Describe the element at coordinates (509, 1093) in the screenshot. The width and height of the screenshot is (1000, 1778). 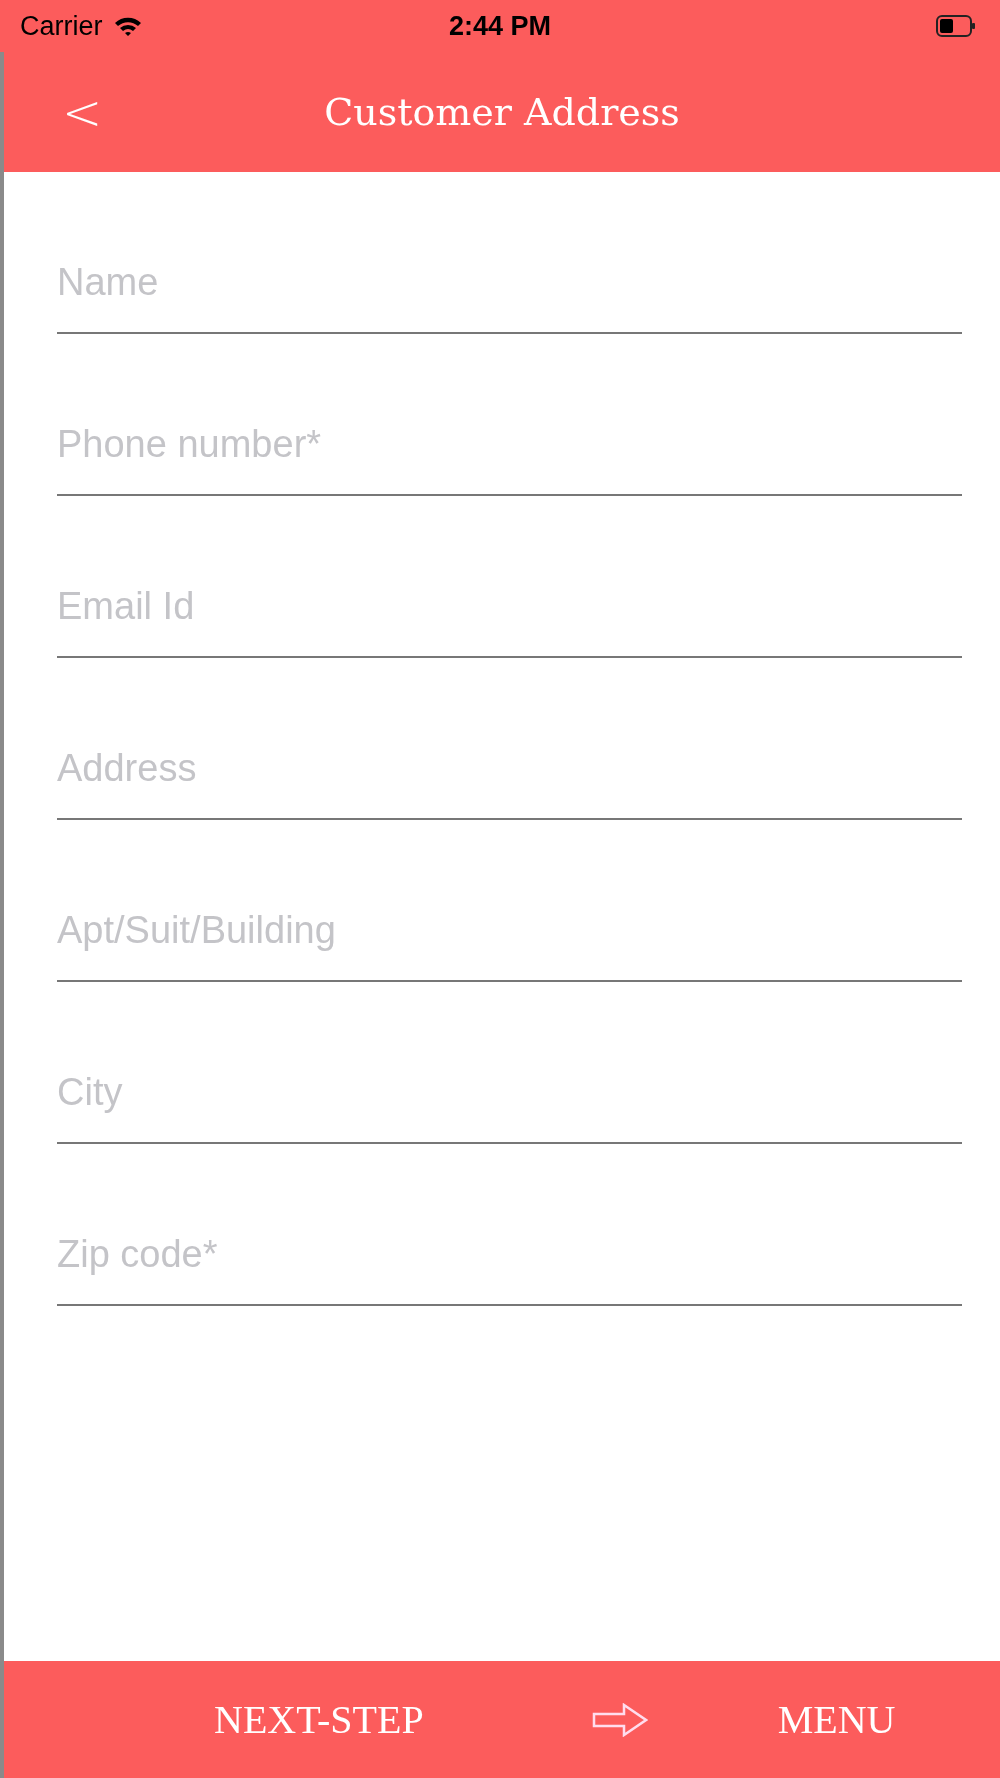
I see `input-field: City` at that location.